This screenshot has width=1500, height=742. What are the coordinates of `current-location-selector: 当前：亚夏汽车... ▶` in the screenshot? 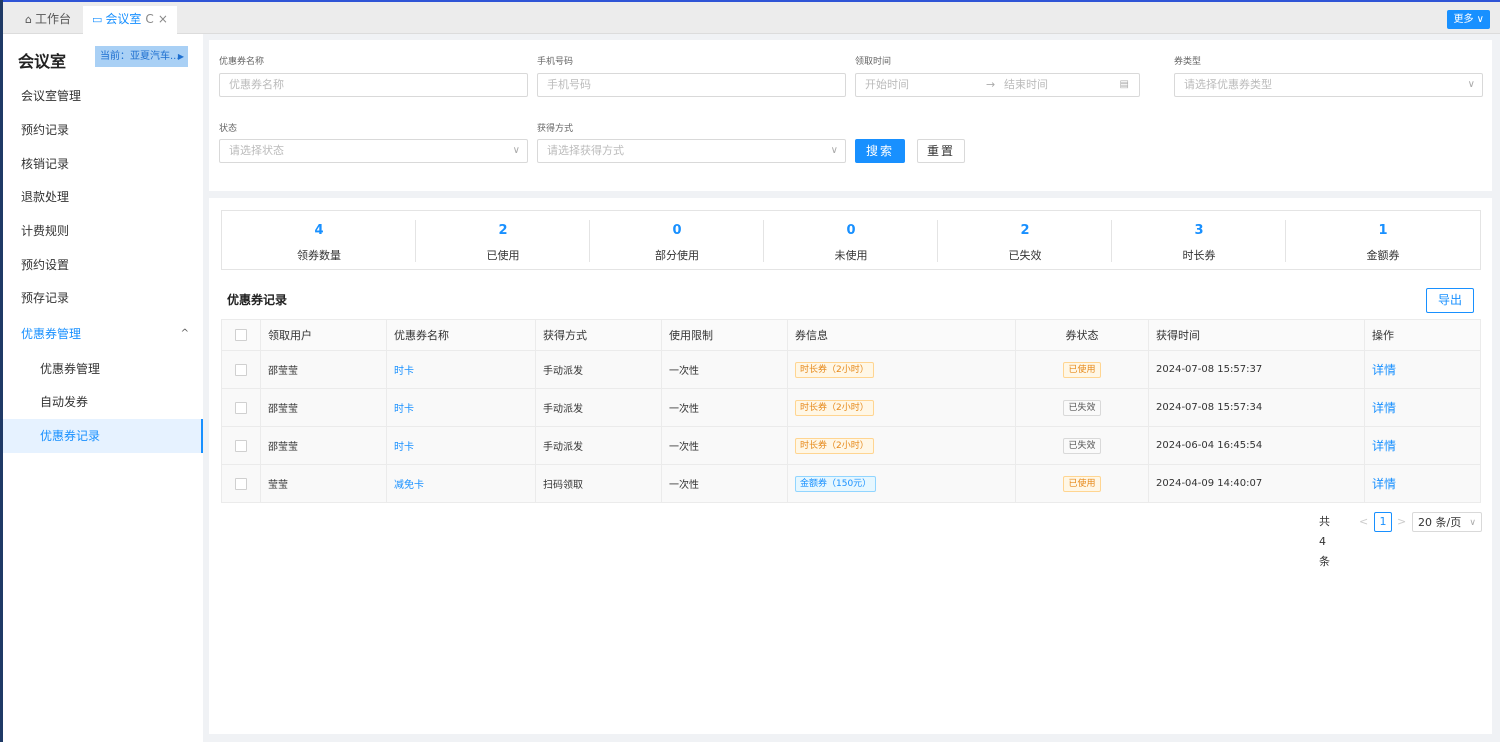 It's located at (141, 56).